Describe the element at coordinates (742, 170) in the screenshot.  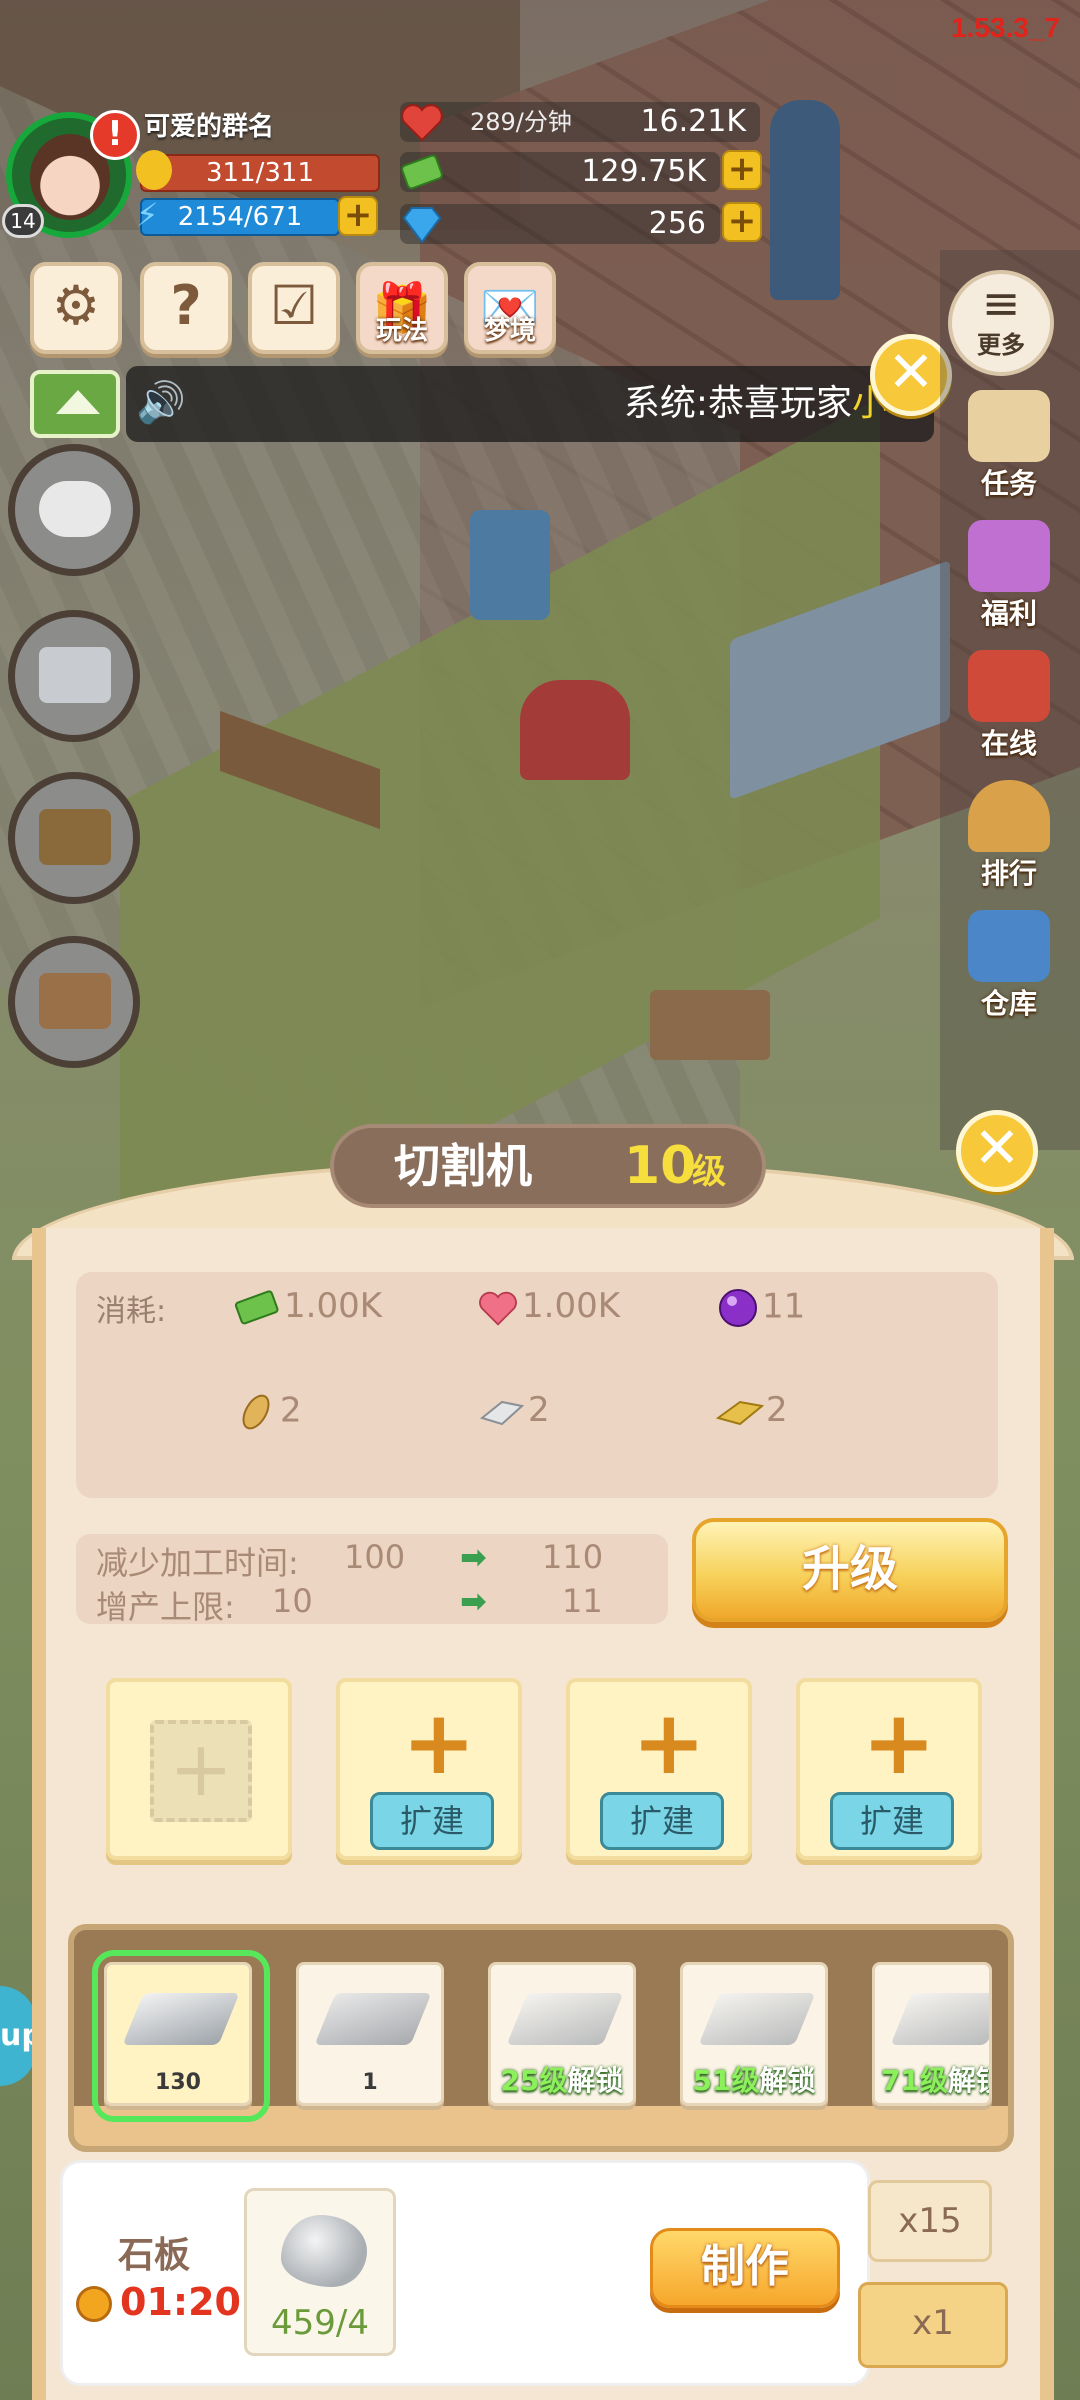
I see `cash-add-button: +` at that location.